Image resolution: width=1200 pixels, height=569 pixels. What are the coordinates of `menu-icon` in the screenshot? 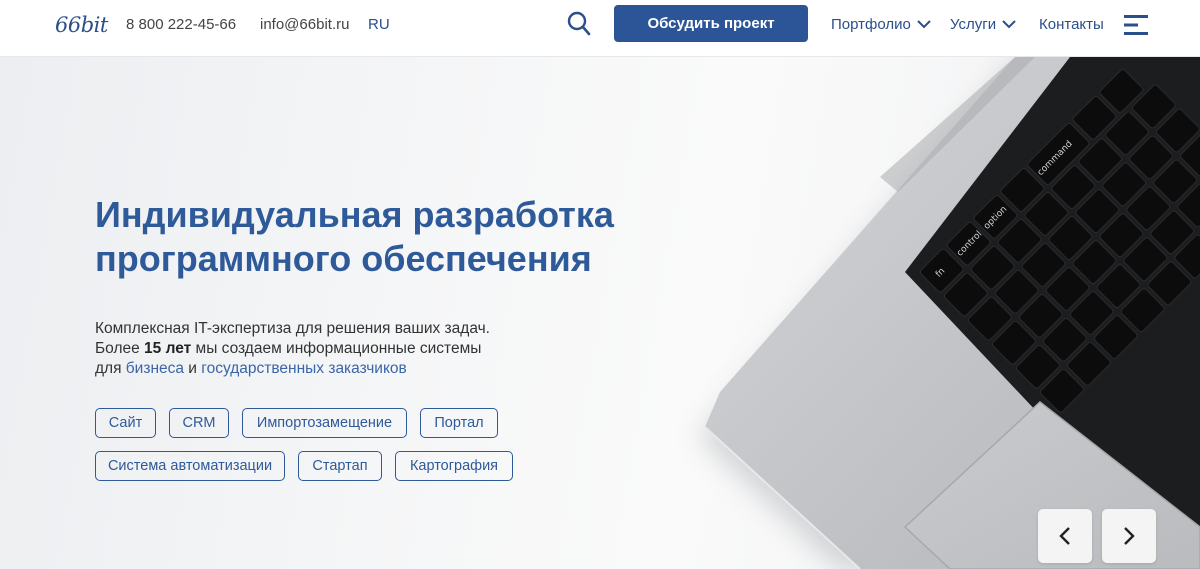 It's located at (1136, 25).